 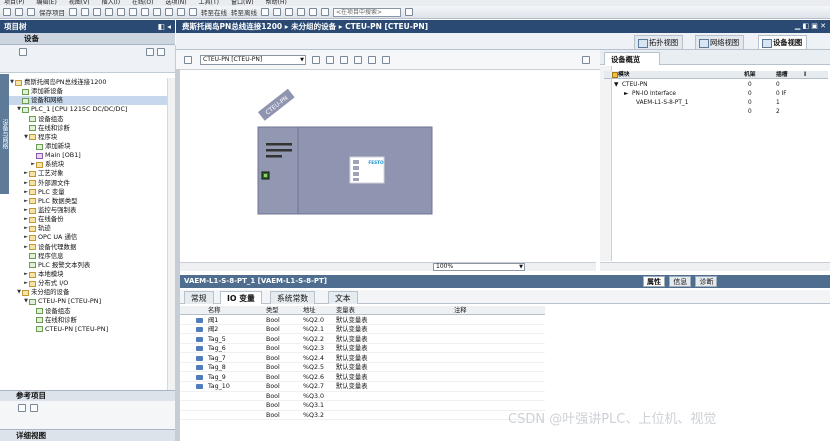 What do you see at coordinates (715, 266) in the screenshot?
I see `overview-horizontal-scrollbar` at bounding box center [715, 266].